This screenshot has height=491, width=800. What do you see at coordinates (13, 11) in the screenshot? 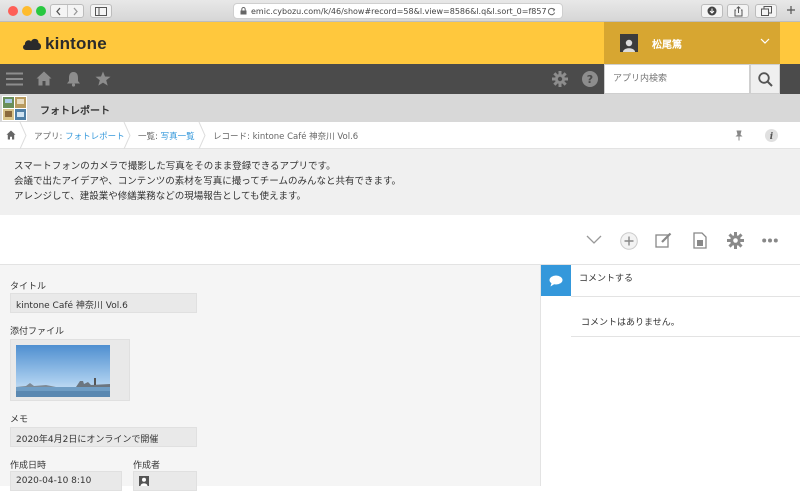
I see `close-window-button` at bounding box center [13, 11].